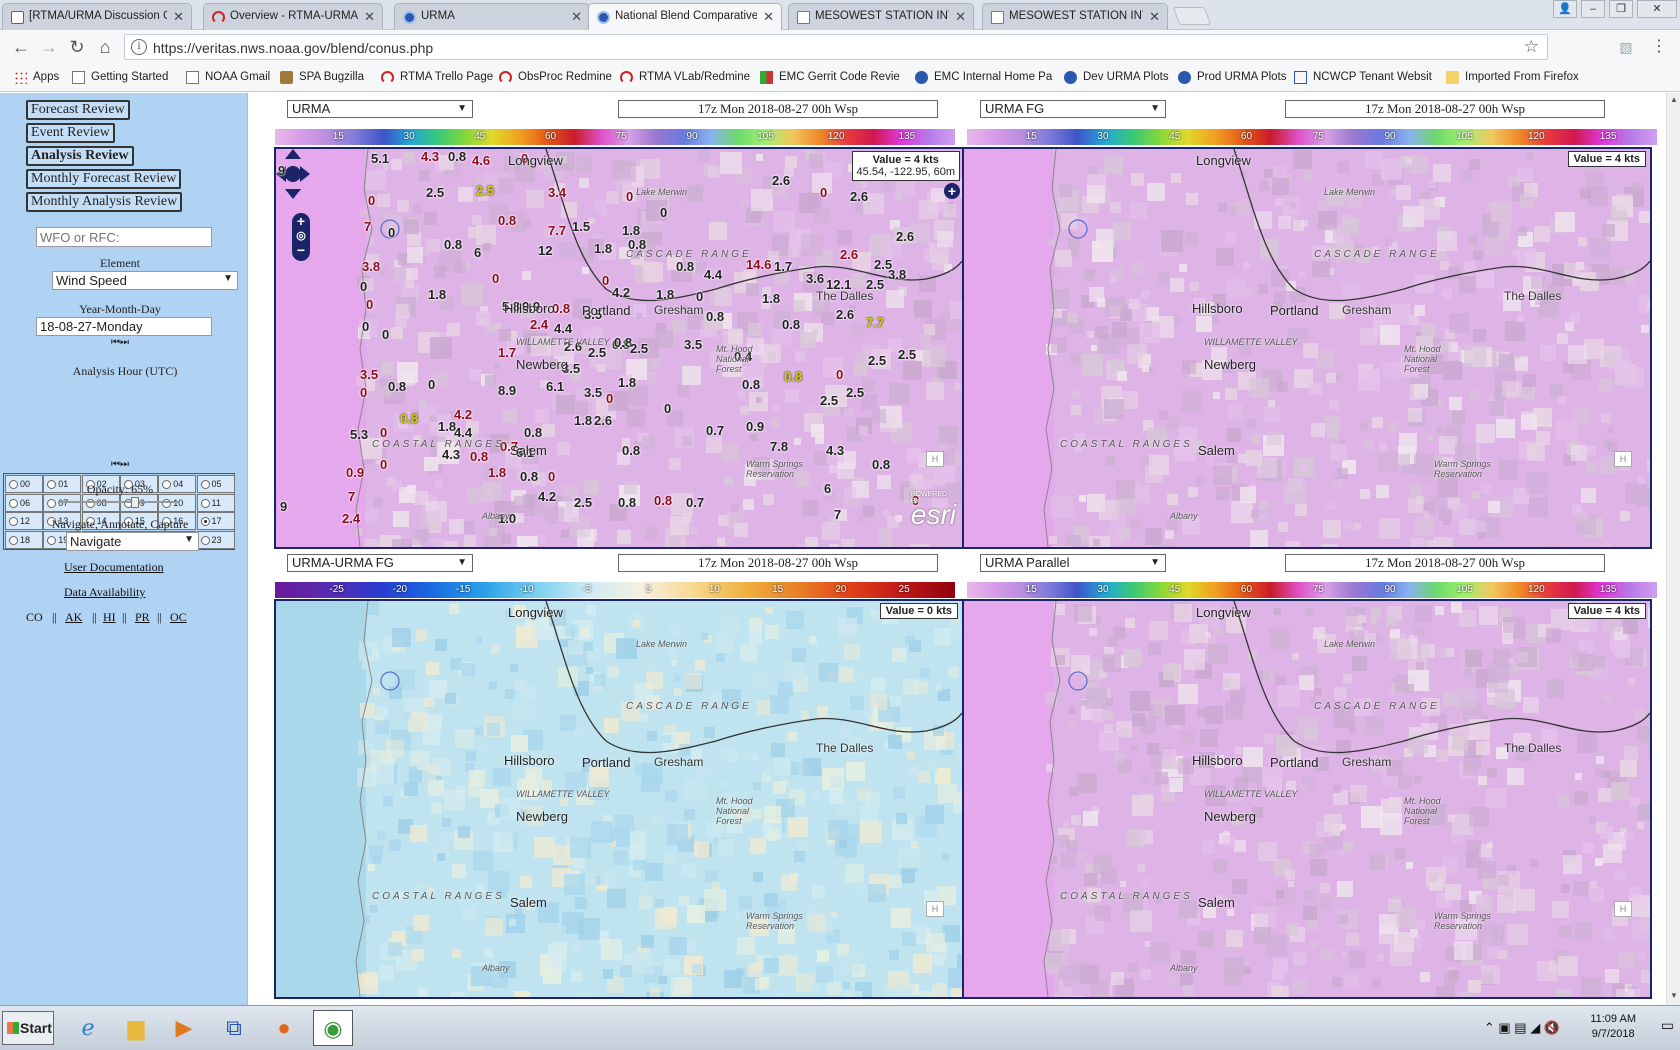  I want to click on bookmark-imported: Imported From Firefox, so click(1512, 77).